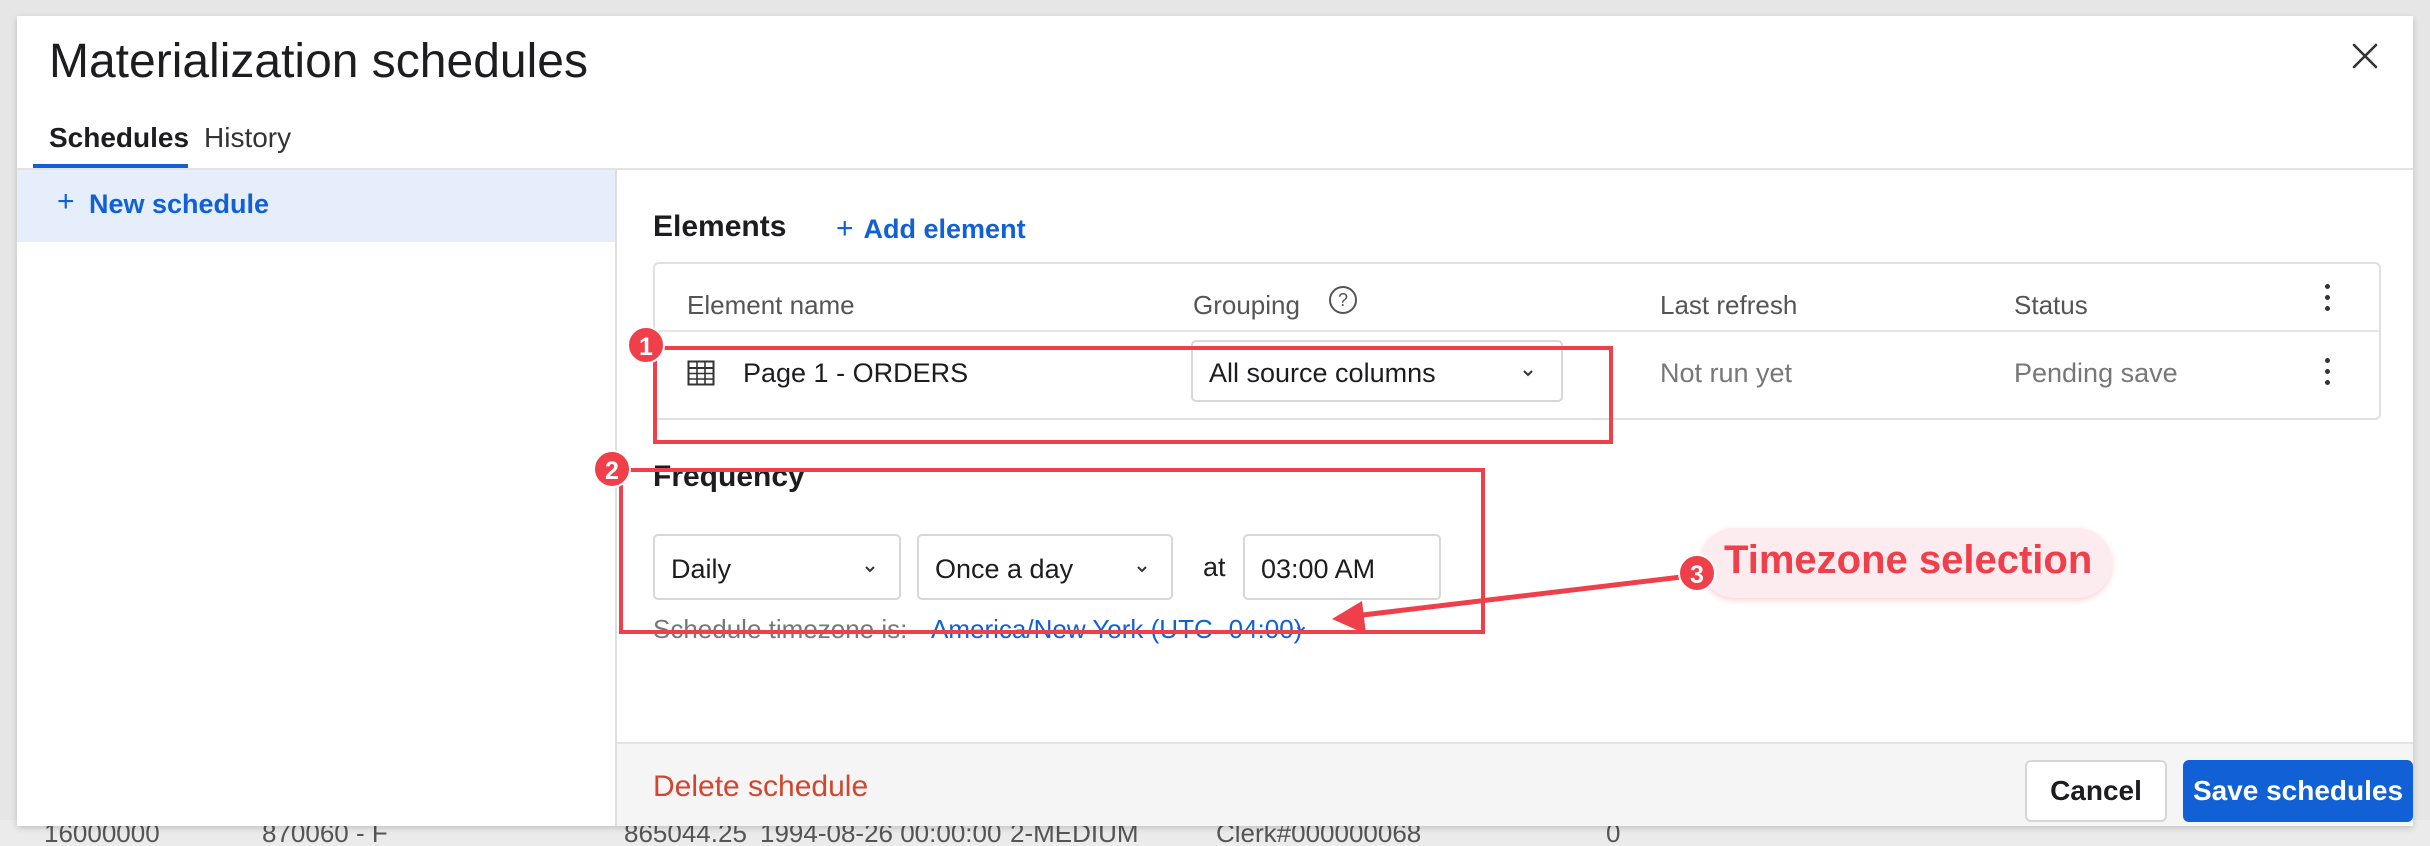 The image size is (2430, 846). I want to click on new-schedule-button: + New schedule, so click(316, 206).